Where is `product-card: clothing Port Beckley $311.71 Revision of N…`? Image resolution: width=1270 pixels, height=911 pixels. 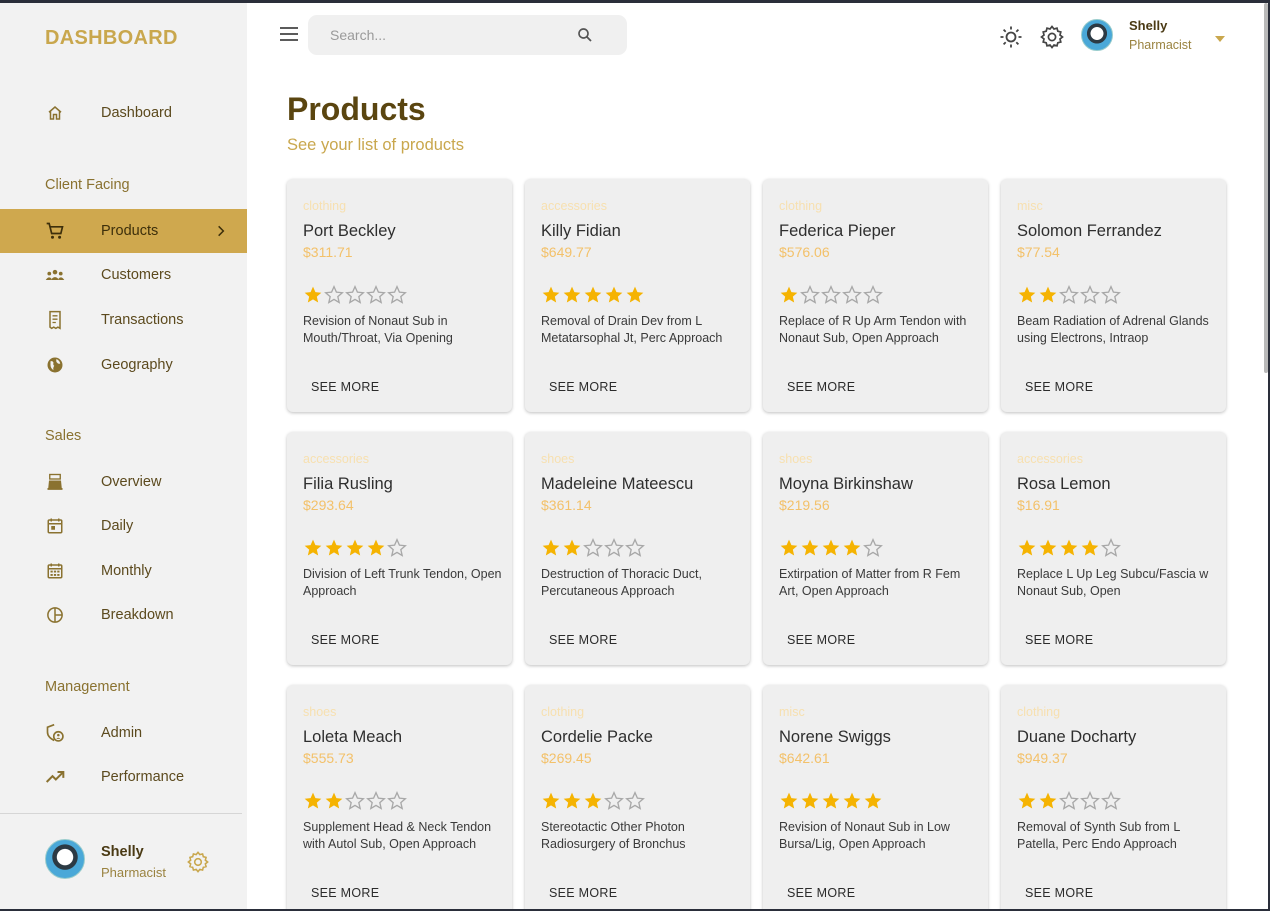
product-card: clothing Port Beckley $311.71 Revision of N… is located at coordinates (399, 295).